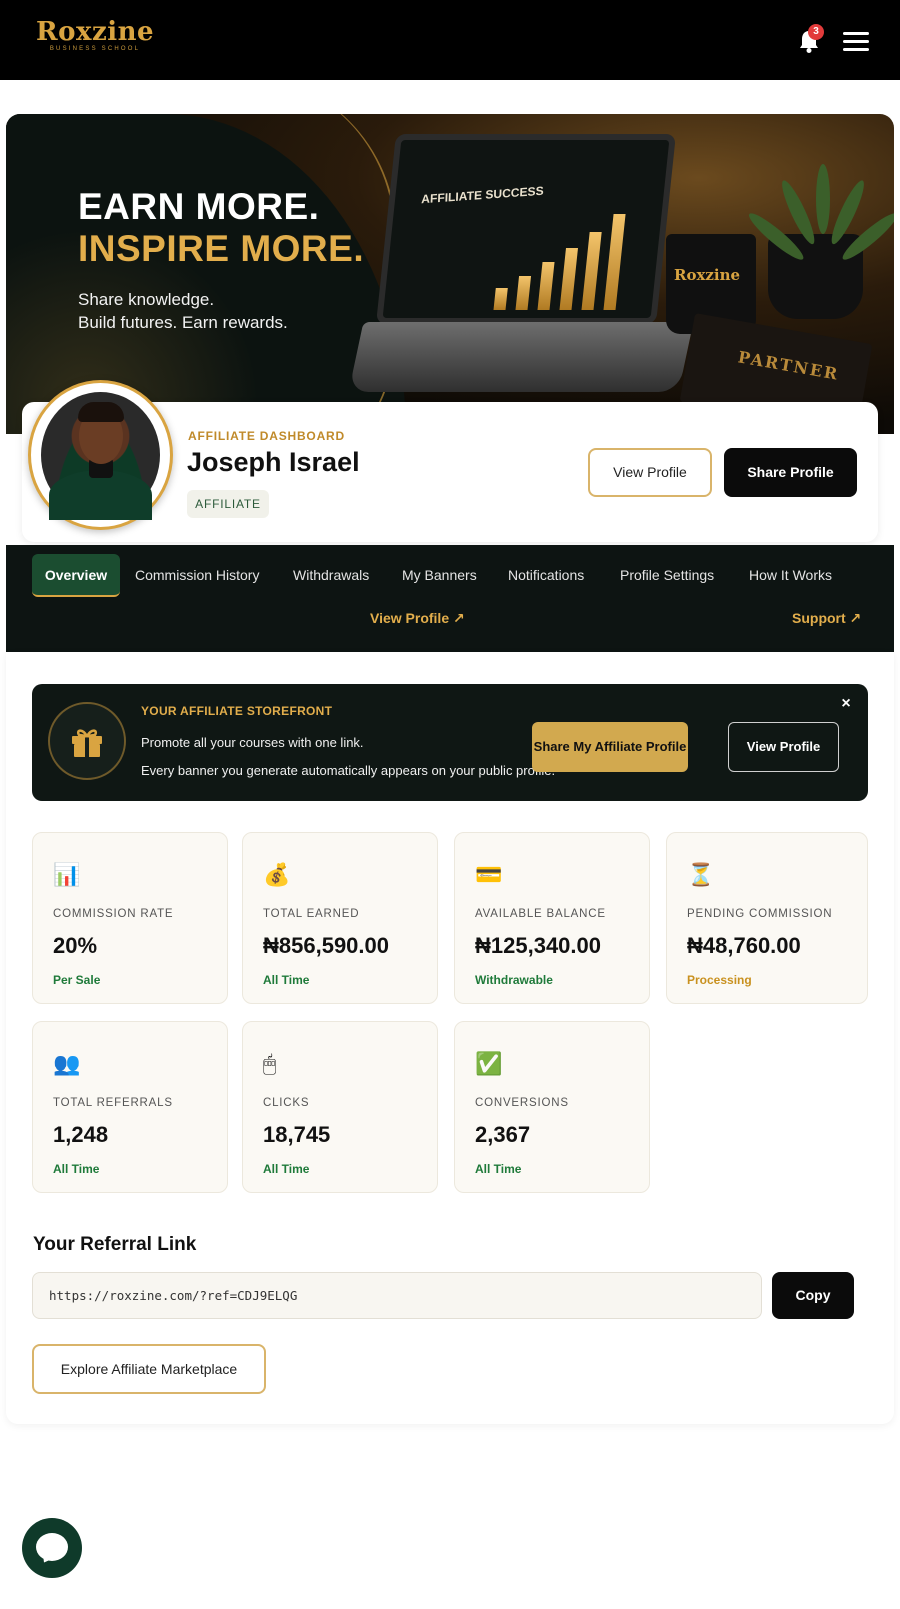 This screenshot has height=1609, width=900. What do you see at coordinates (87, 743) in the screenshot?
I see `gift-icon` at bounding box center [87, 743].